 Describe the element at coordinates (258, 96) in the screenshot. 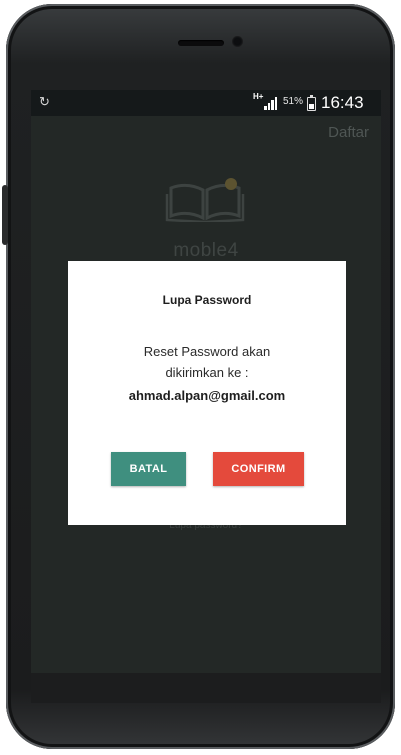

I see `network-type-label: H+` at that location.